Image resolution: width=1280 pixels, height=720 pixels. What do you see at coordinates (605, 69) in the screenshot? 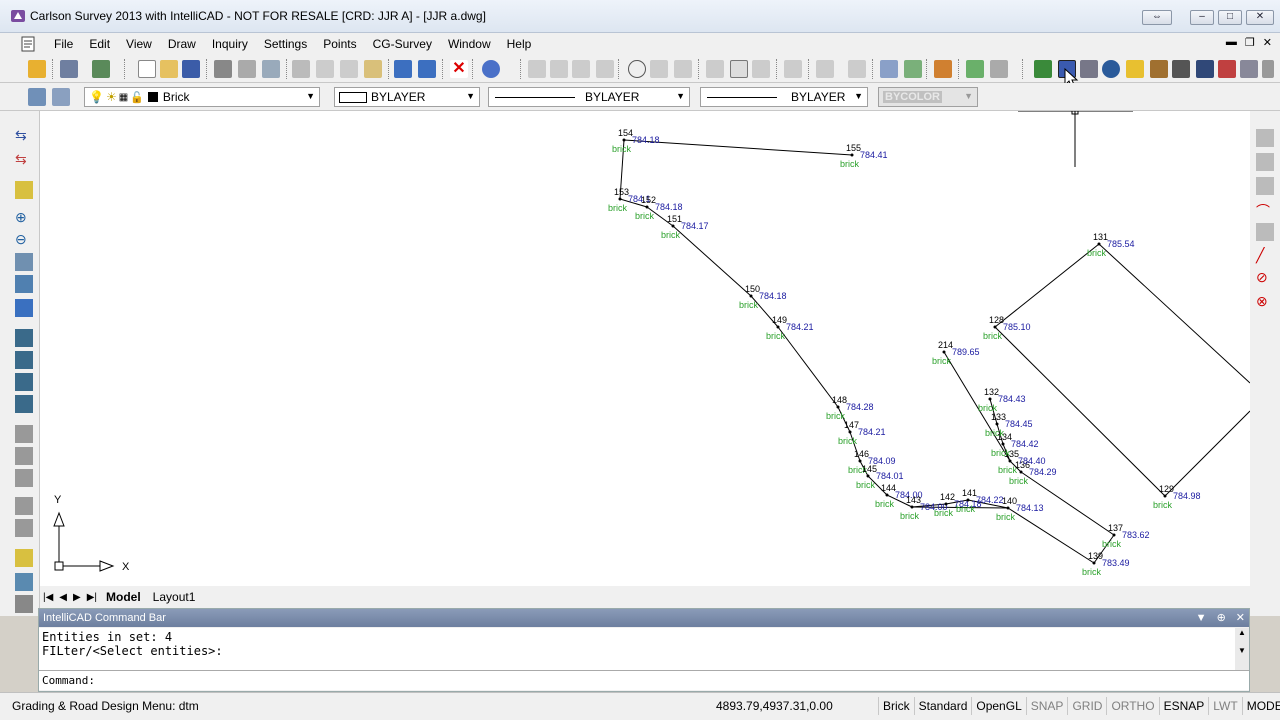
I see `scale-icon` at bounding box center [605, 69].